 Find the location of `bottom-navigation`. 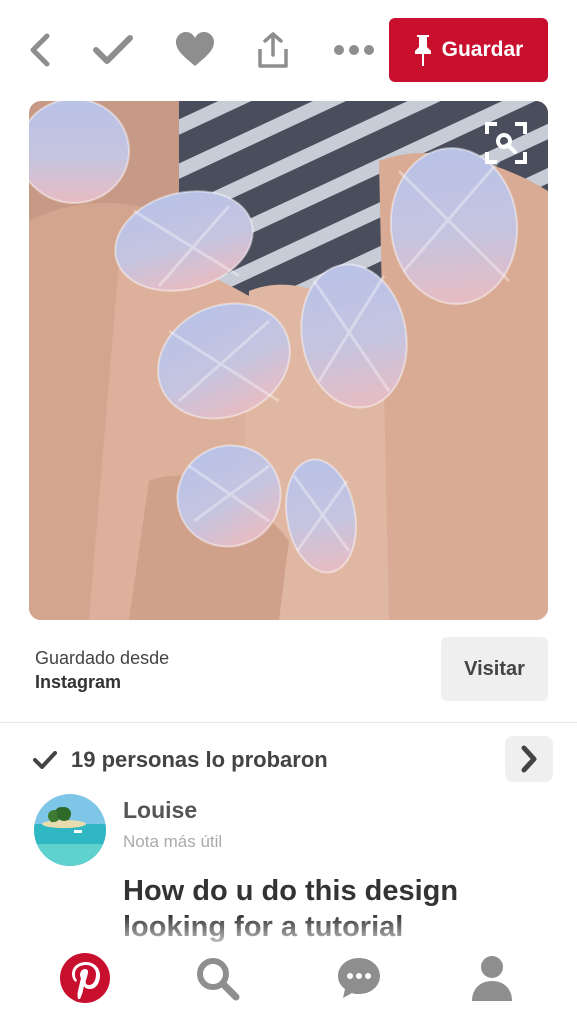

bottom-navigation is located at coordinates (288, 984).